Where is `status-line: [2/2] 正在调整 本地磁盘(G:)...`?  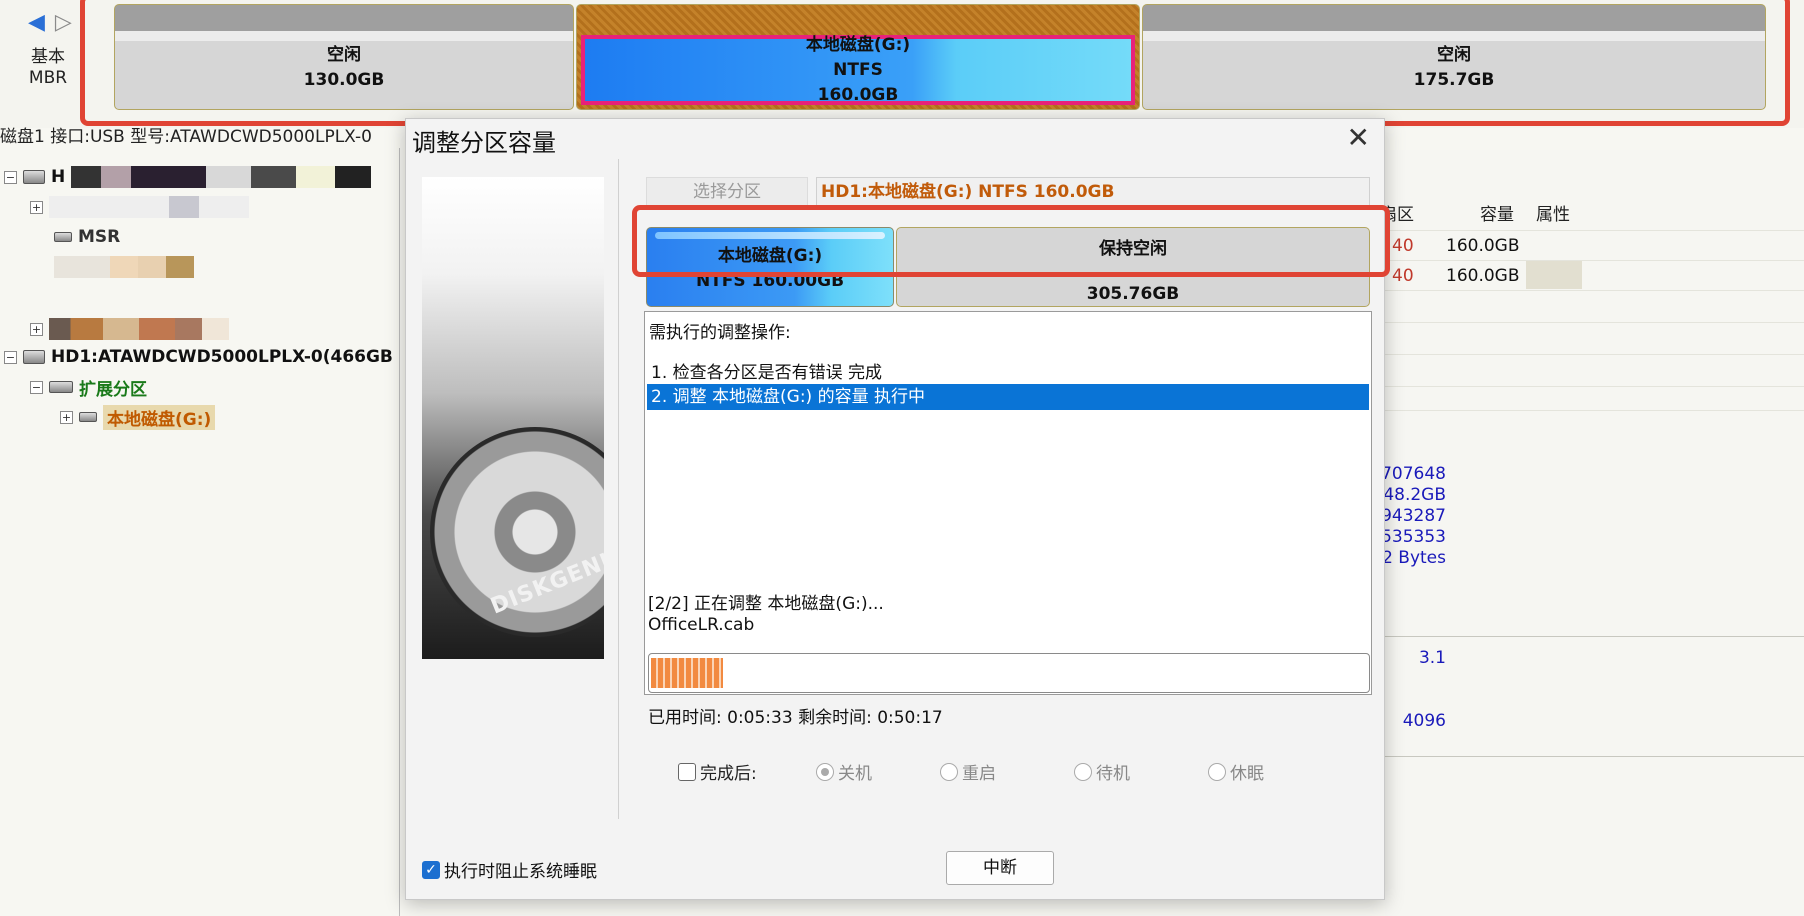 status-line: [2/2] 正在调整 本地磁盘(G:)... is located at coordinates (766, 604).